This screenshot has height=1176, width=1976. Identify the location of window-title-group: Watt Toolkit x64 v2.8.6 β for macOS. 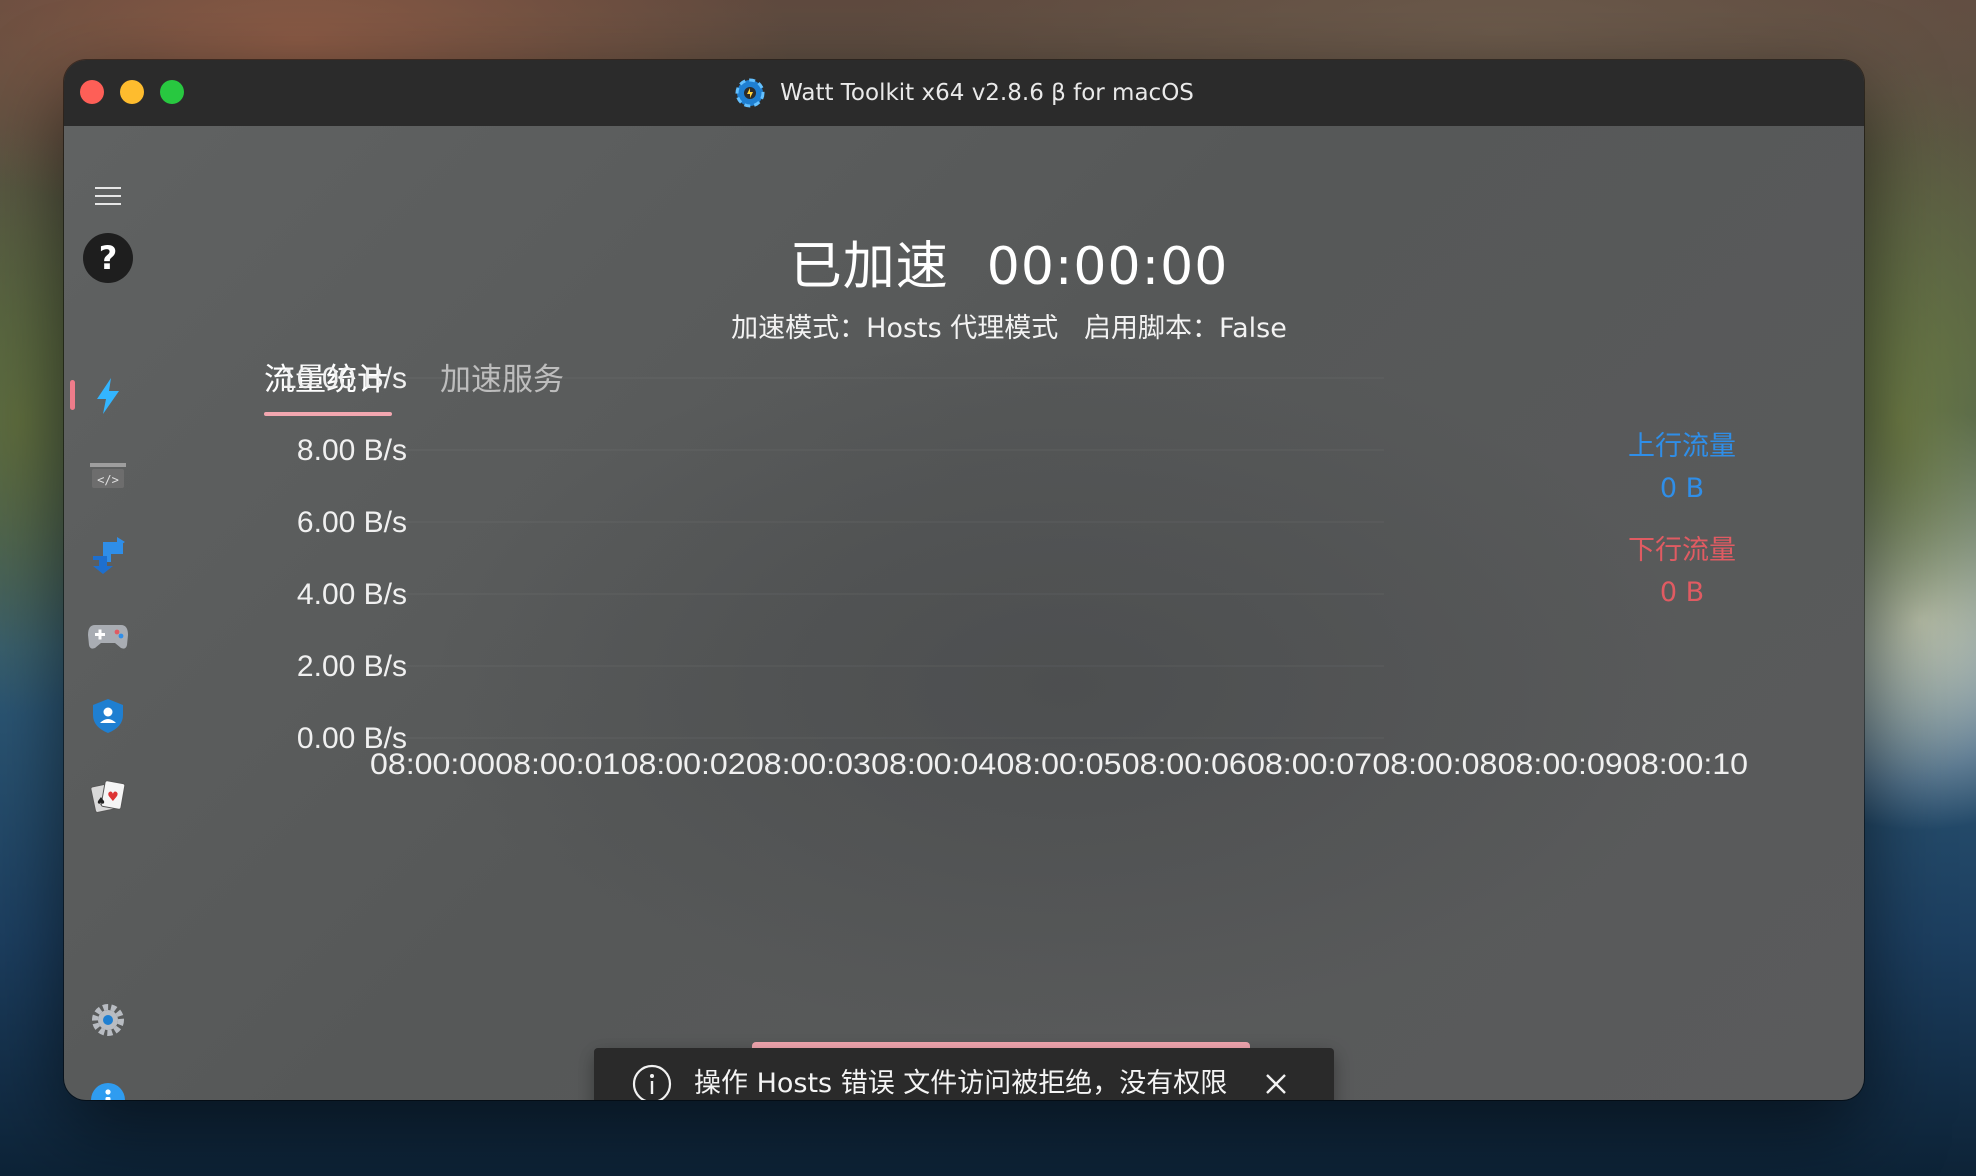
(964, 93).